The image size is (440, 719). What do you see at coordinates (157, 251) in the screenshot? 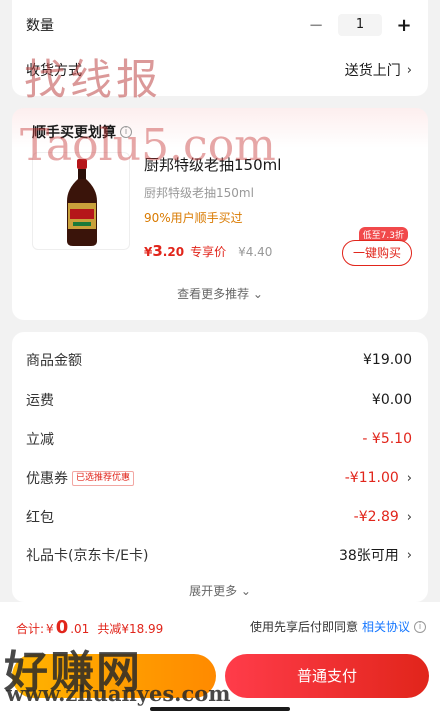
I see `price-int: 3` at bounding box center [157, 251].